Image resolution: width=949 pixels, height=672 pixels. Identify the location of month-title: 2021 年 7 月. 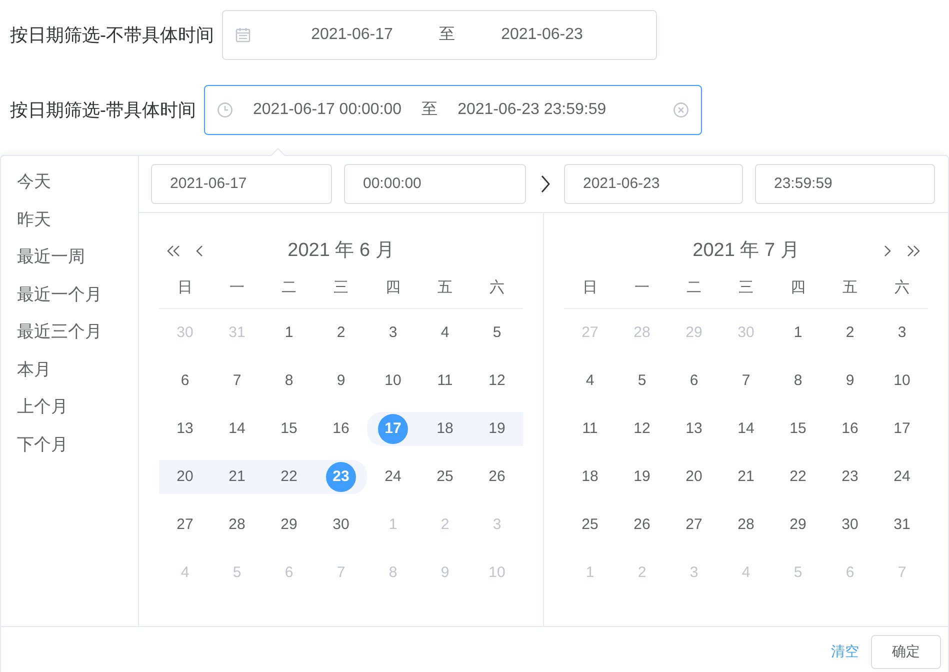
(746, 250).